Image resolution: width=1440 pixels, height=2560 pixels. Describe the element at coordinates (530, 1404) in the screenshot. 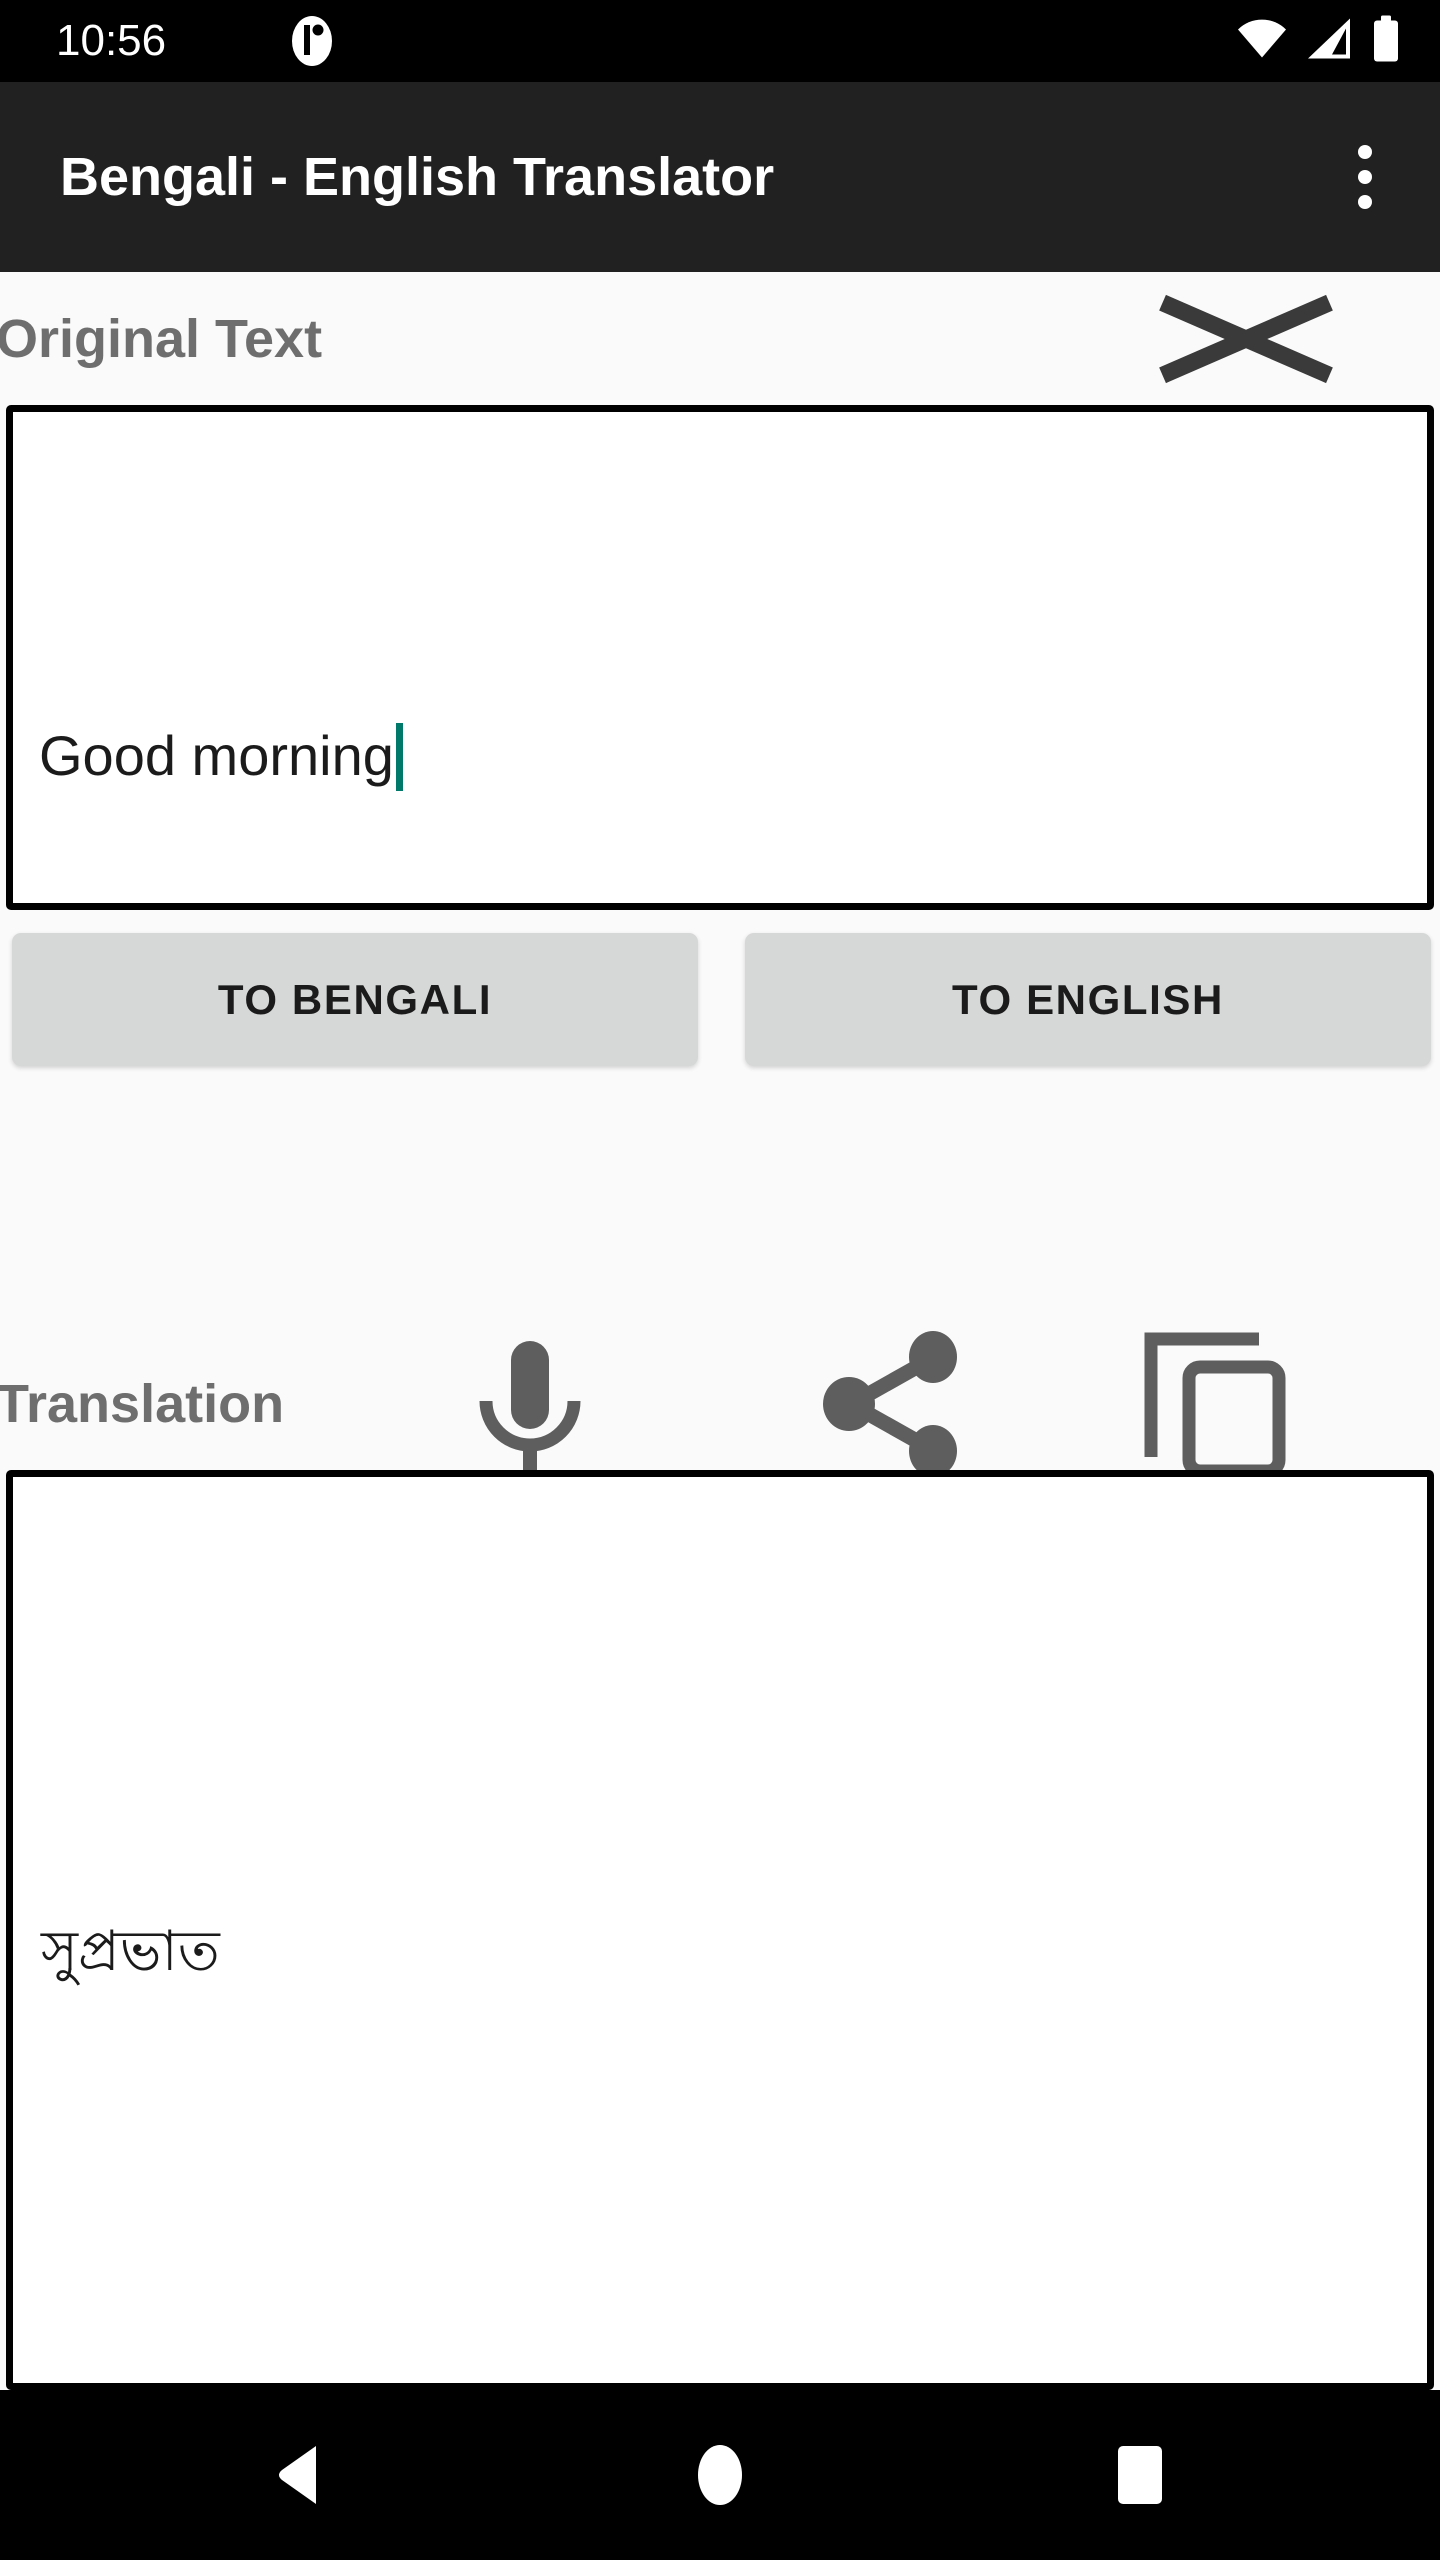

I see `microphone-icon` at that location.